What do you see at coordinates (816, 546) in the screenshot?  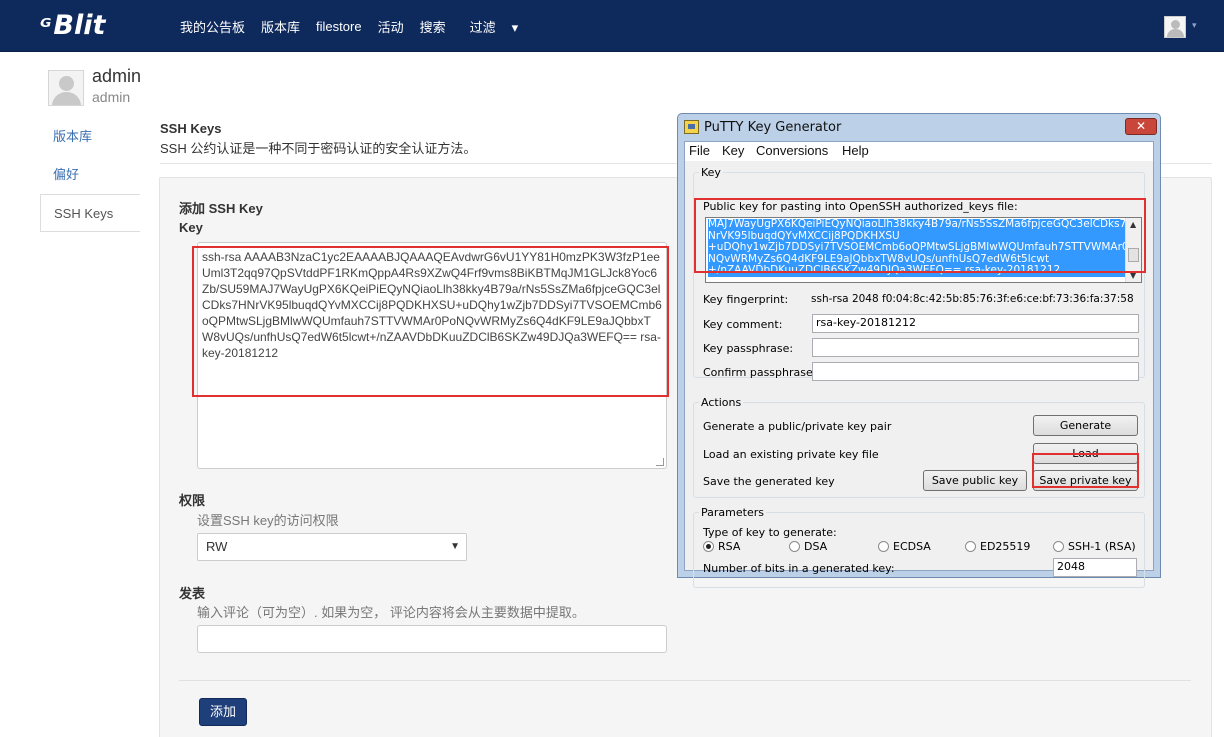 I see `radio-dsa-label: DSA` at bounding box center [816, 546].